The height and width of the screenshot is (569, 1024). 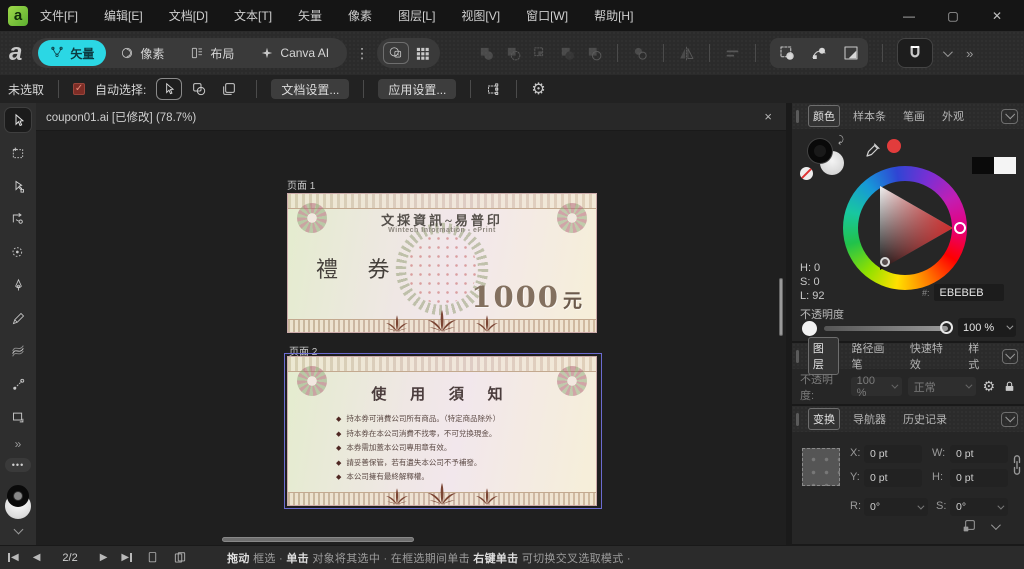 What do you see at coordinates (930, 356) in the screenshot?
I see `tab-quick-fx: 快速特效` at bounding box center [930, 356].